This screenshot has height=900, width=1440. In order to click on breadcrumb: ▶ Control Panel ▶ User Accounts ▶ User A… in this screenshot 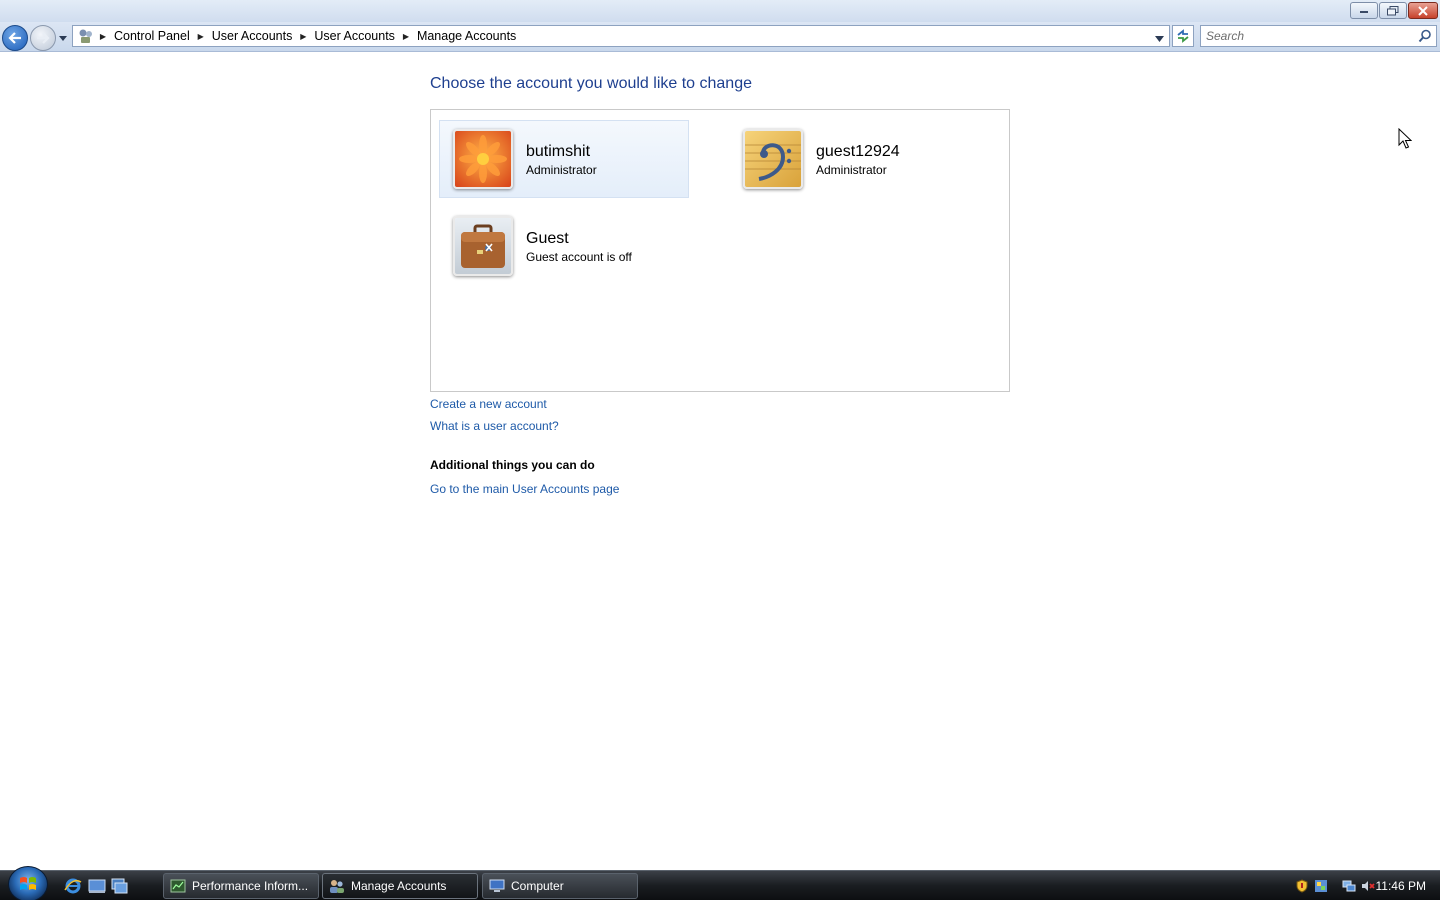, I will do `click(308, 36)`.